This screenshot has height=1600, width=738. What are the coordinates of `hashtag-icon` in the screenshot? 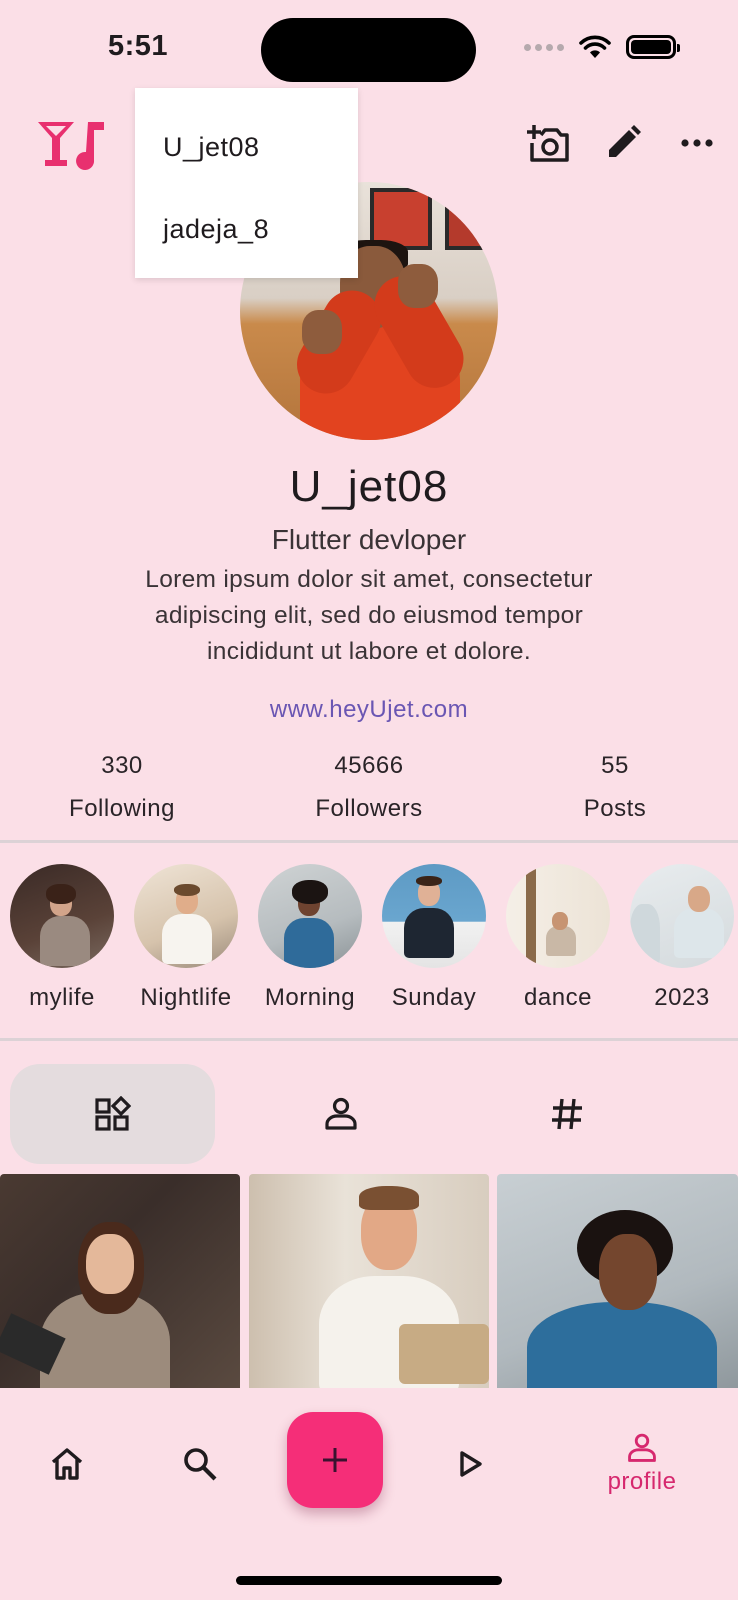 It's located at (566, 1114).